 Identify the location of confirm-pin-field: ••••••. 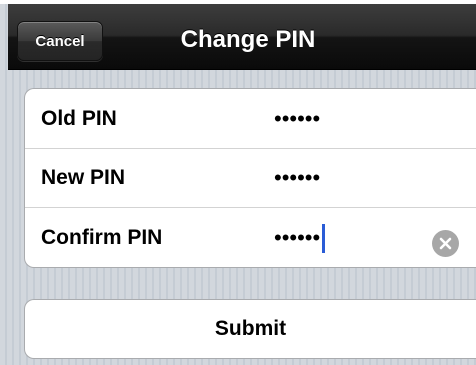
(300, 238).